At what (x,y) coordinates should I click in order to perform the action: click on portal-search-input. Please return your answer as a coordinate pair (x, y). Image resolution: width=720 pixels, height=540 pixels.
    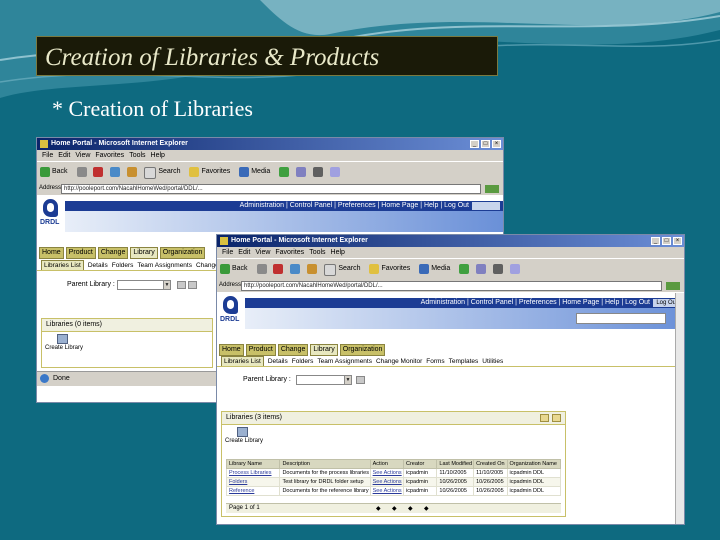
    Looking at the image, I should click on (621, 318).